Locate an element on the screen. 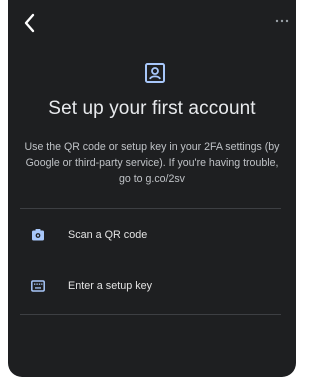  enter-setup-key-label: Enter a setup key is located at coordinates (110, 286).